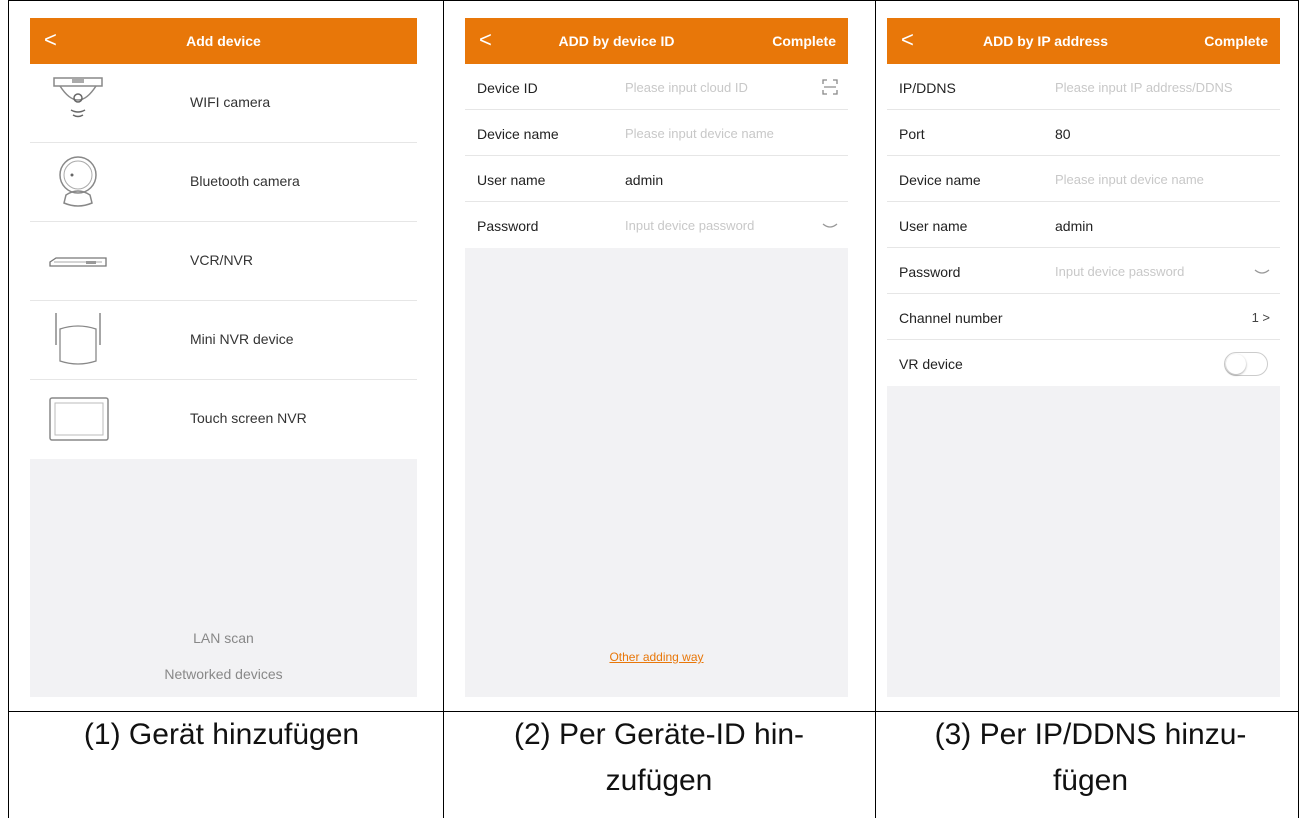 Image resolution: width=1306 pixels, height=818 pixels. I want to click on caption-line: (3) Per IP/DDNS hinzu-, so click(1090, 734).